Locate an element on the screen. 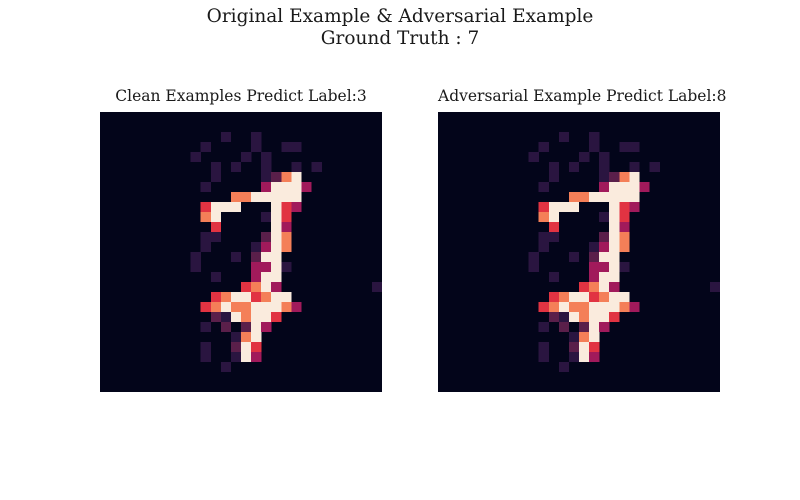  adversarial-example-title: Adversarial Example Predict Label:8 is located at coordinates (582, 96).